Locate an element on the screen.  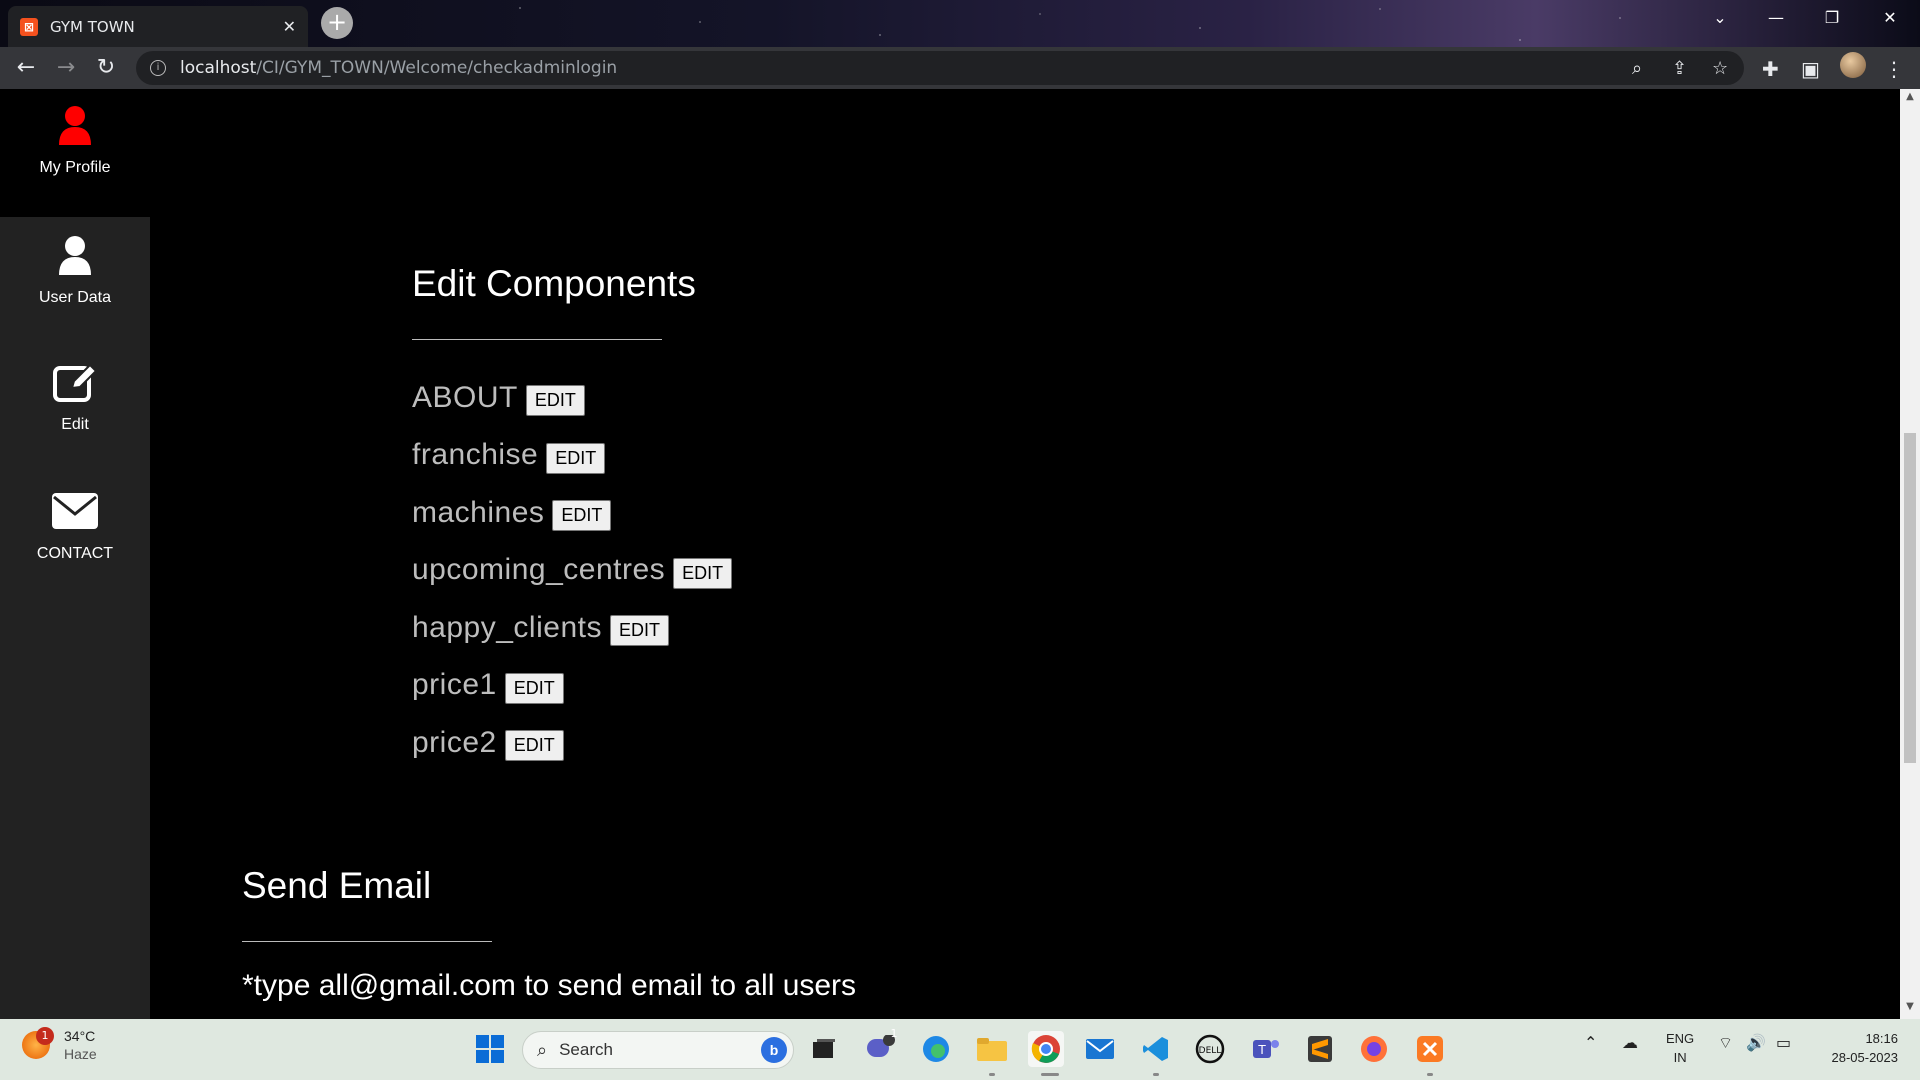
xampp-favicon-icon: ⊠ is located at coordinates (29, 26).